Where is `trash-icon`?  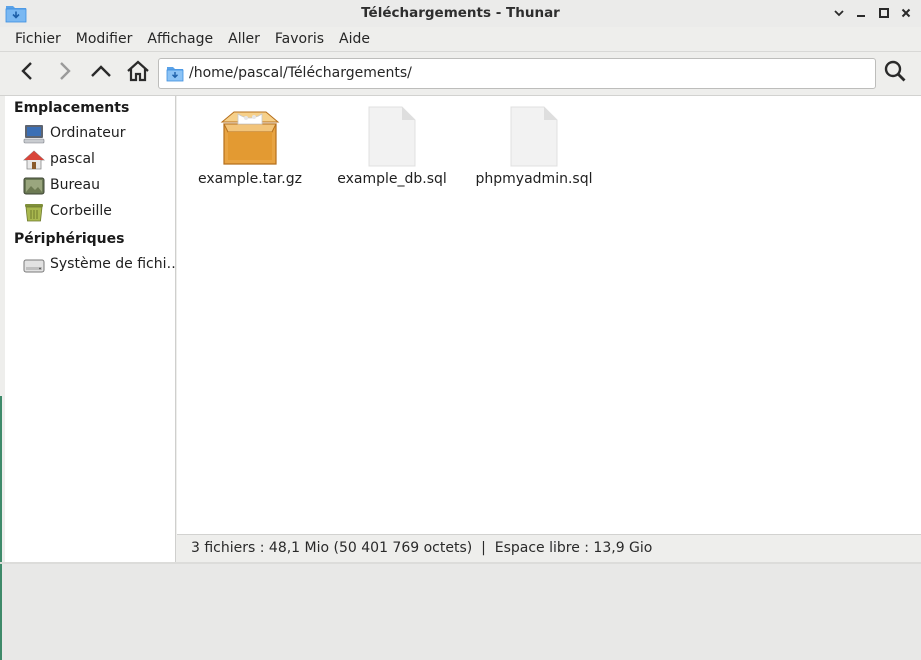 trash-icon is located at coordinates (34, 212).